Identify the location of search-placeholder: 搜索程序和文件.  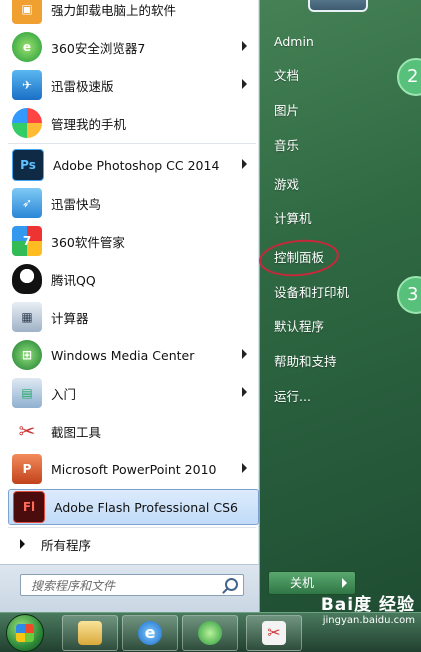
(73, 586).